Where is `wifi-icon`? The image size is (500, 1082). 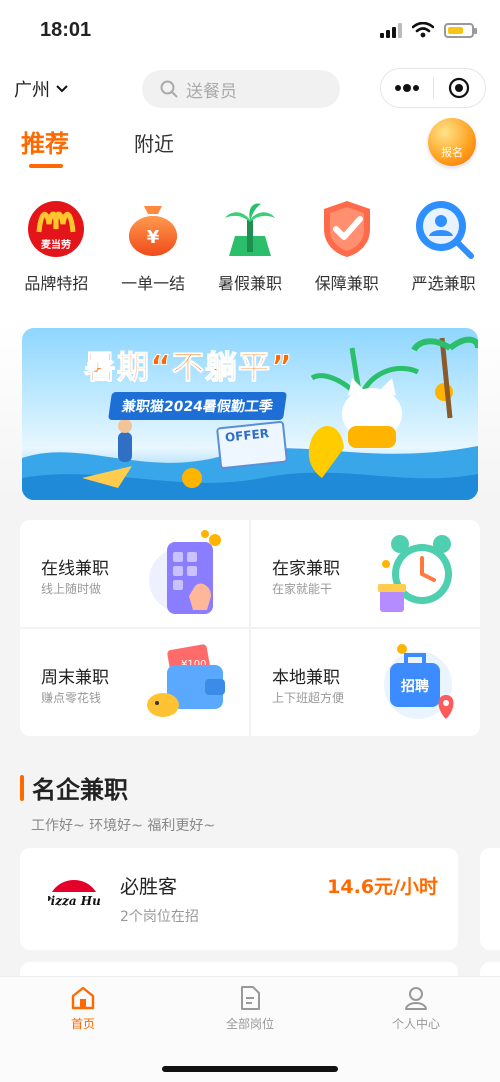
wifi-icon is located at coordinates (423, 30).